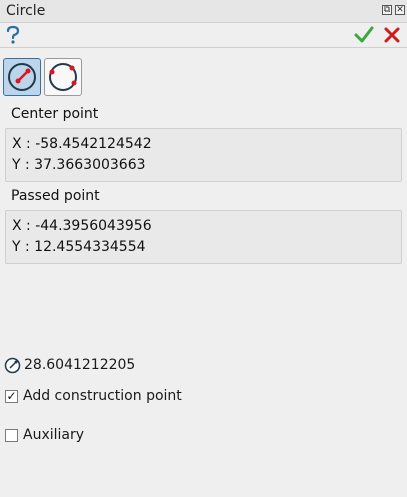  I want to click on circle-three-points-icon, so click(63, 77).